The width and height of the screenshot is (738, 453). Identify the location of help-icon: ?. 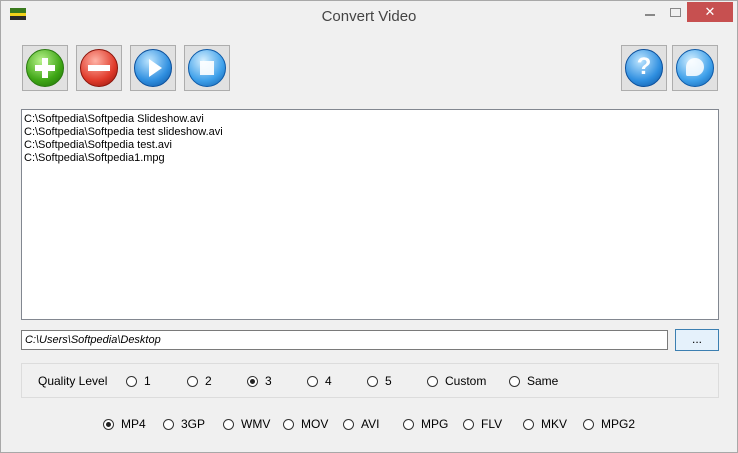
(644, 68).